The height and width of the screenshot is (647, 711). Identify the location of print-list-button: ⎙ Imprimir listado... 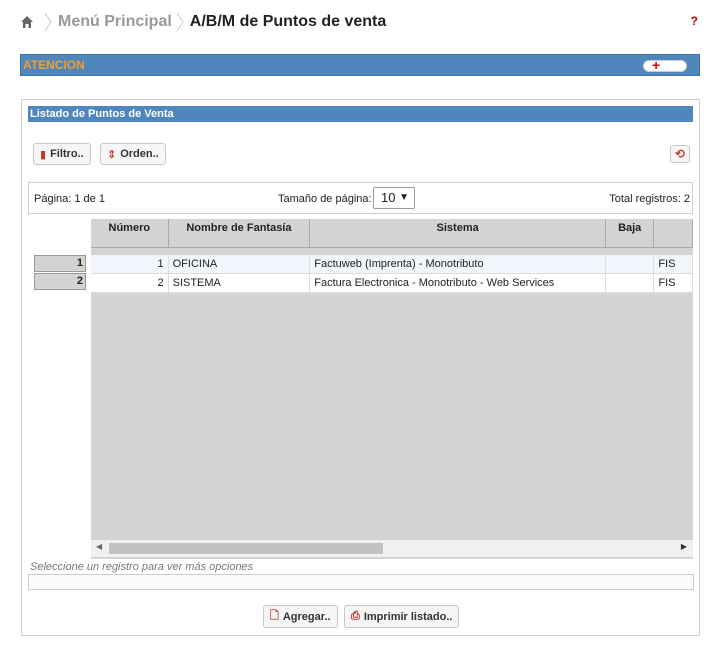
(402, 616).